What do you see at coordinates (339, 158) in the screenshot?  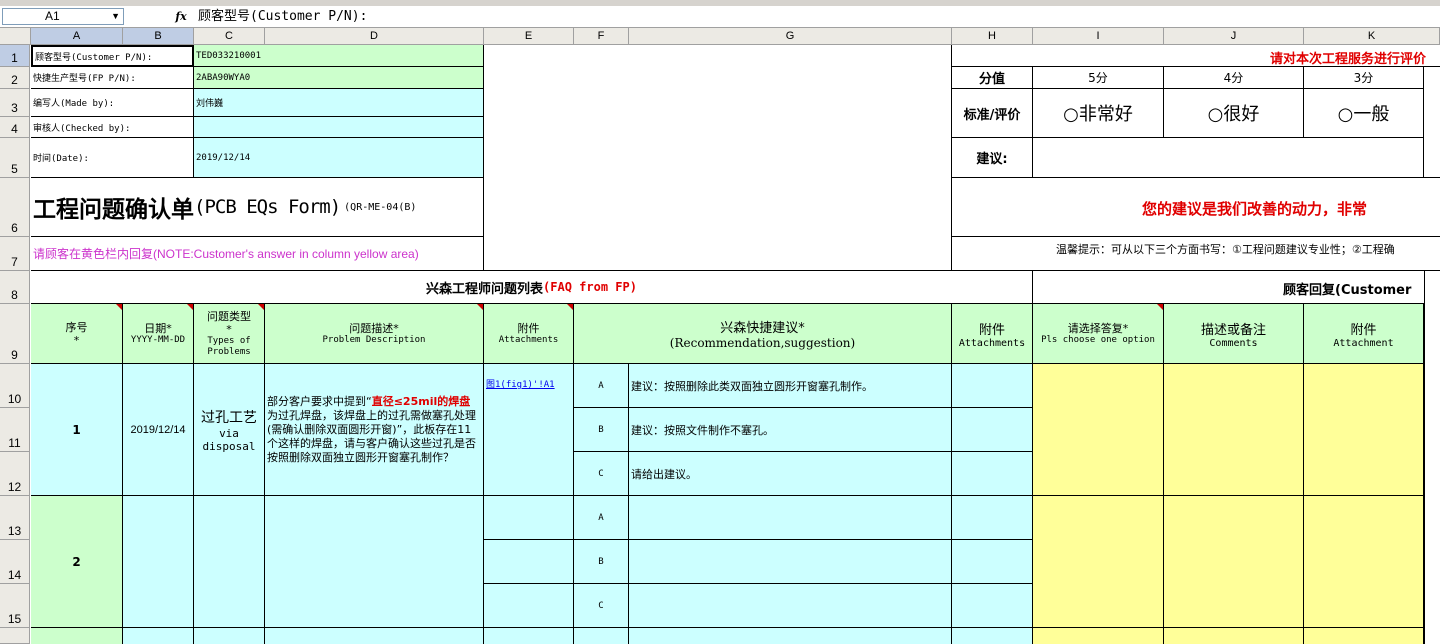 I see `date-value: 2019/12/14` at bounding box center [339, 158].